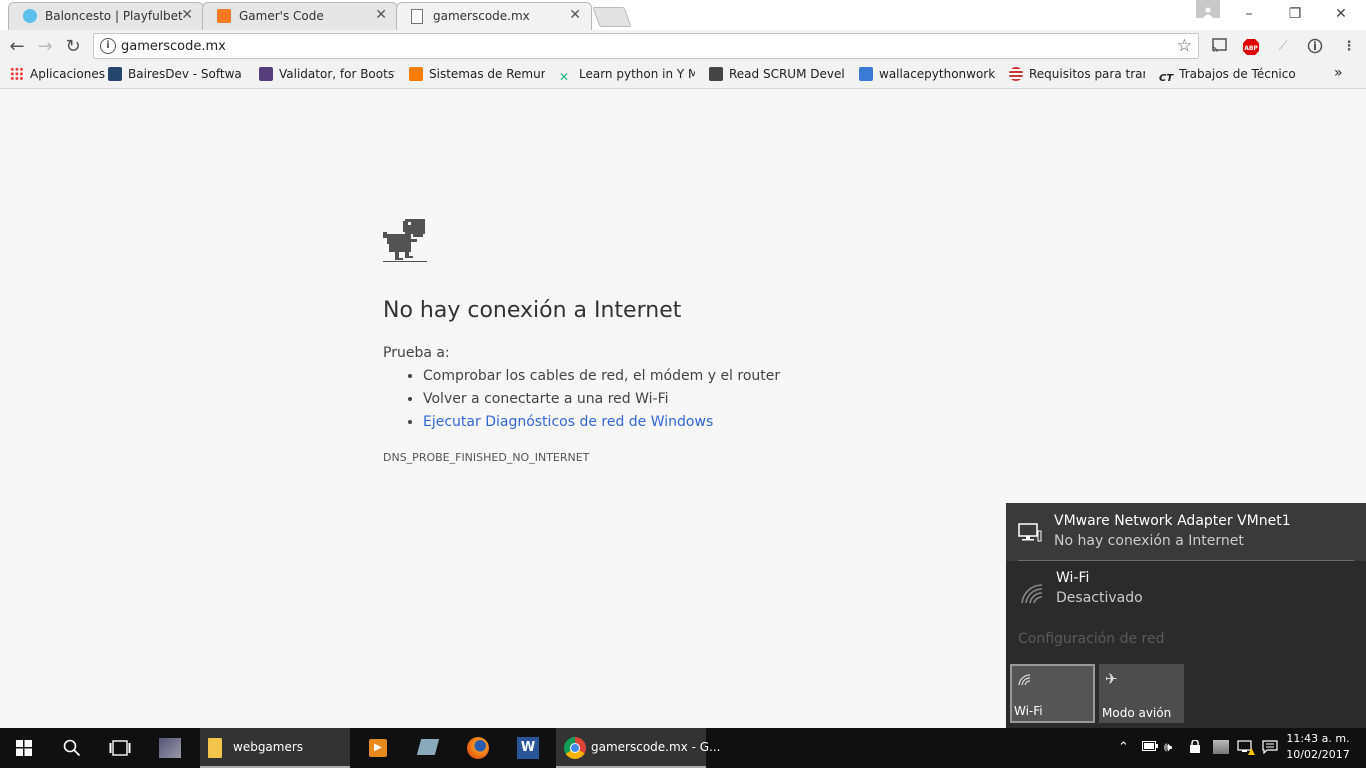 The image size is (1366, 768). I want to click on bookmark-sistemas: Sistemas de Remuner, so click(477, 75).